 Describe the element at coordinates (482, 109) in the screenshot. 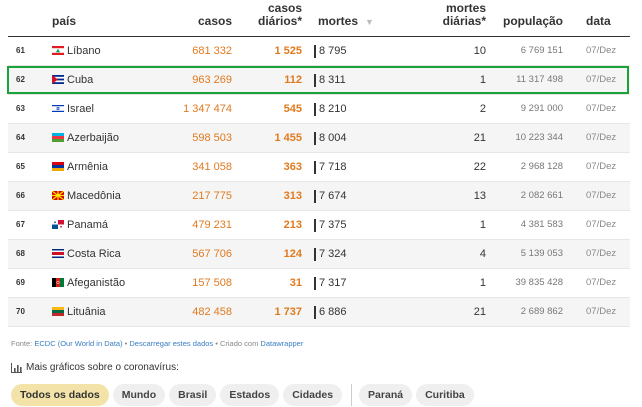

I see `mortes-diarias-value: 2` at that location.